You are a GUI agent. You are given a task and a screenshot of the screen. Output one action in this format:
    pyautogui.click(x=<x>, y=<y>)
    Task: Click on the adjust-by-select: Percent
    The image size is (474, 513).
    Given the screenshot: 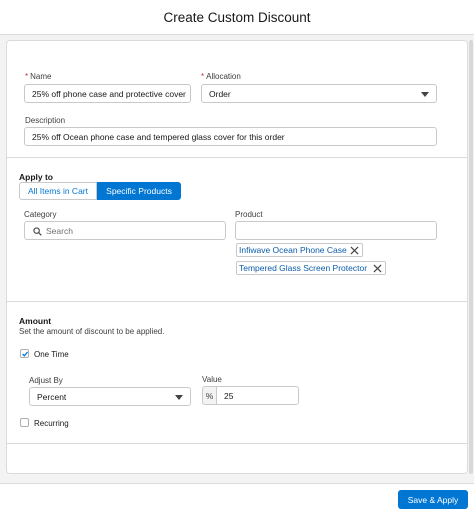 What is the action you would take?
    pyautogui.click(x=110, y=396)
    